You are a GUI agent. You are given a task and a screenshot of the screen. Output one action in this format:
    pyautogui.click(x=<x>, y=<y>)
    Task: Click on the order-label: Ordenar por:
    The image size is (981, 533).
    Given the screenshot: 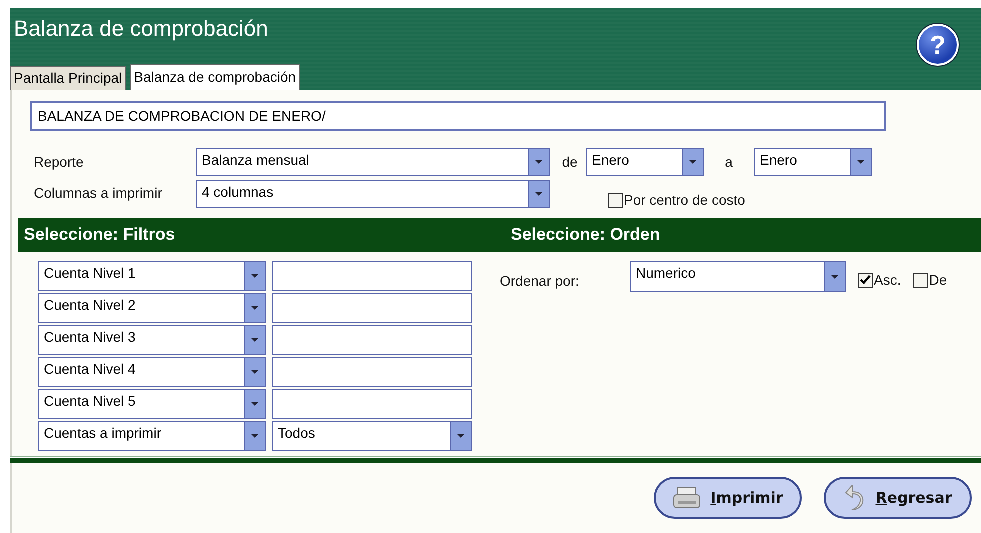 What is the action you would take?
    pyautogui.click(x=540, y=281)
    